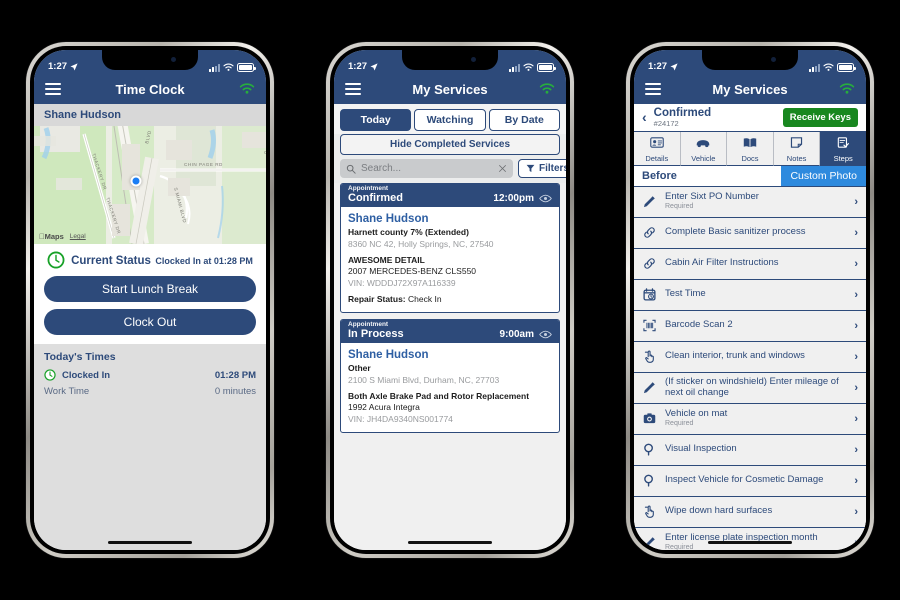 The image size is (900, 600). Describe the element at coordinates (750, 419) in the screenshot. I see `step-row: Vehicle on mat Required ›` at that location.